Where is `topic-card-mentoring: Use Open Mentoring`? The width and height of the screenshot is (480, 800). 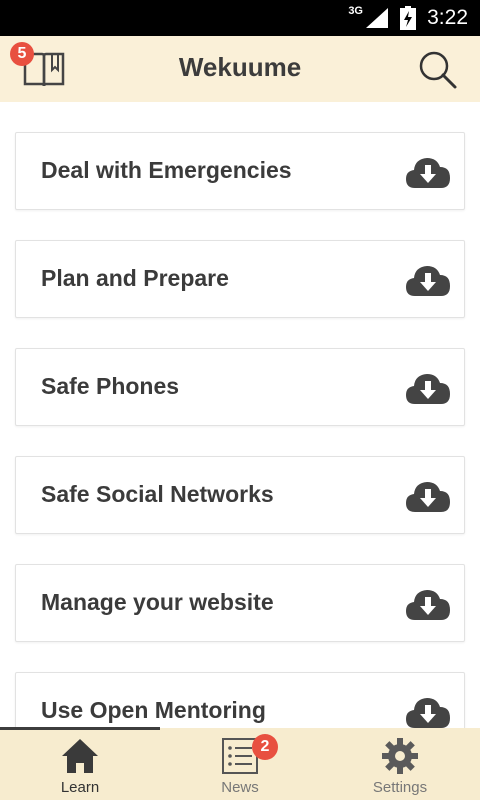 topic-card-mentoring: Use Open Mentoring is located at coordinates (240, 700).